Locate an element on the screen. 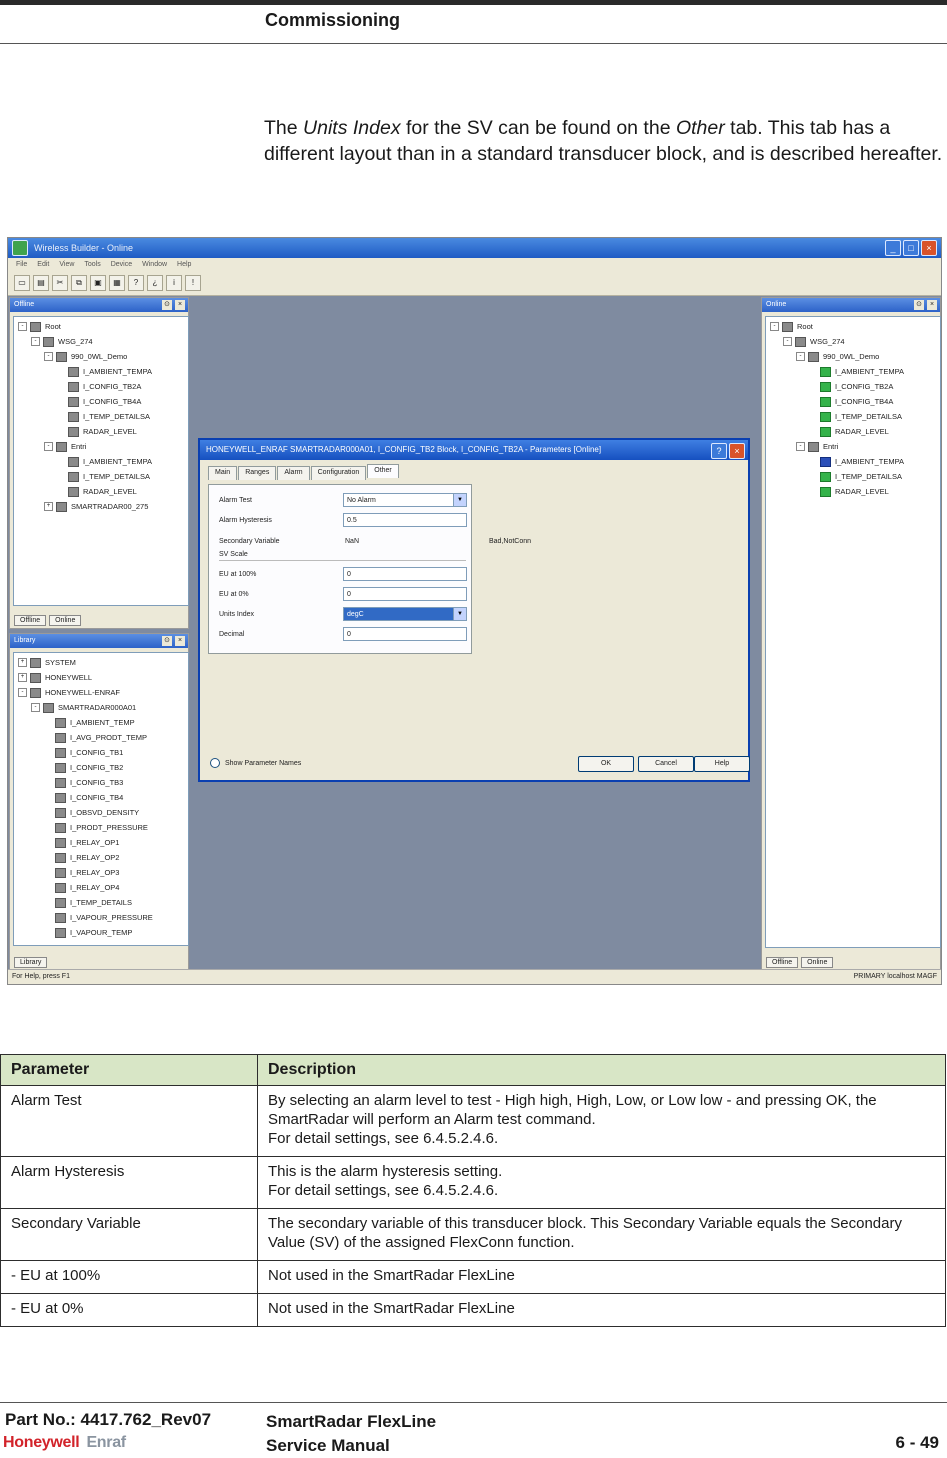 The width and height of the screenshot is (947, 1458). tree-node: I_CONFIG_TB2 is located at coordinates (103, 767).